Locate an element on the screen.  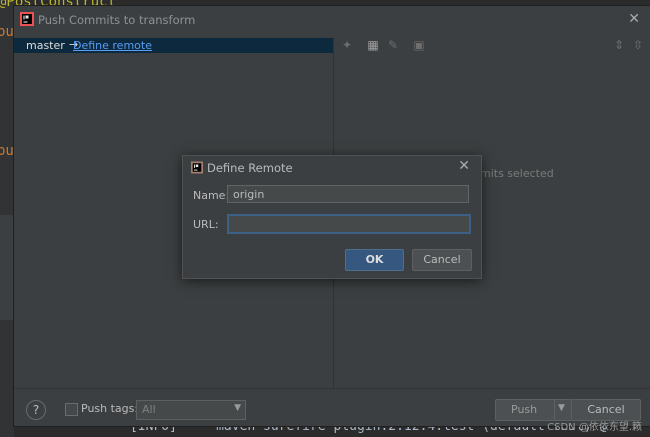
url-label: URL: is located at coordinates (206, 224).